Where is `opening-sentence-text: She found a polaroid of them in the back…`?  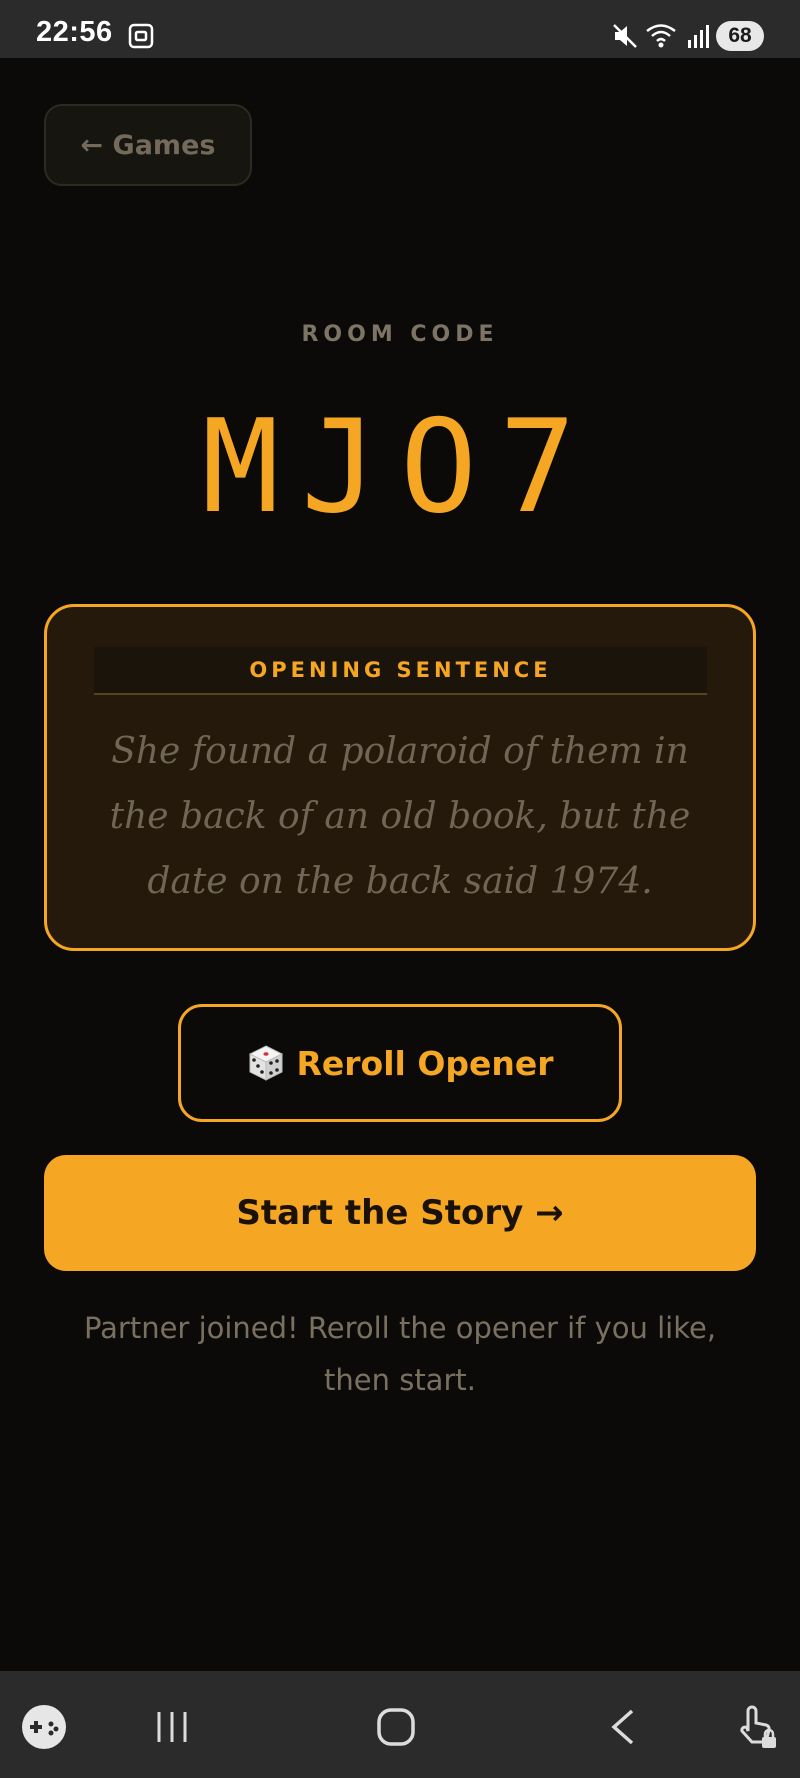
opening-sentence-text: She found a polaroid of them in the back… is located at coordinates (400, 816).